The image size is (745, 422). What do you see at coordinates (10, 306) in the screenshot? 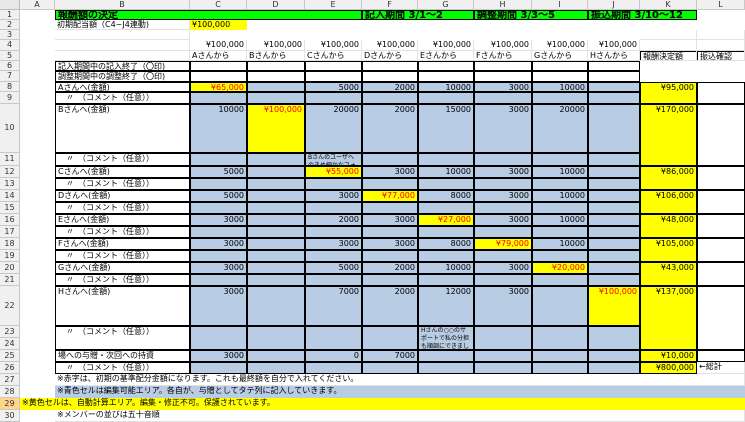
I see `row-header-22: 22` at bounding box center [10, 306].